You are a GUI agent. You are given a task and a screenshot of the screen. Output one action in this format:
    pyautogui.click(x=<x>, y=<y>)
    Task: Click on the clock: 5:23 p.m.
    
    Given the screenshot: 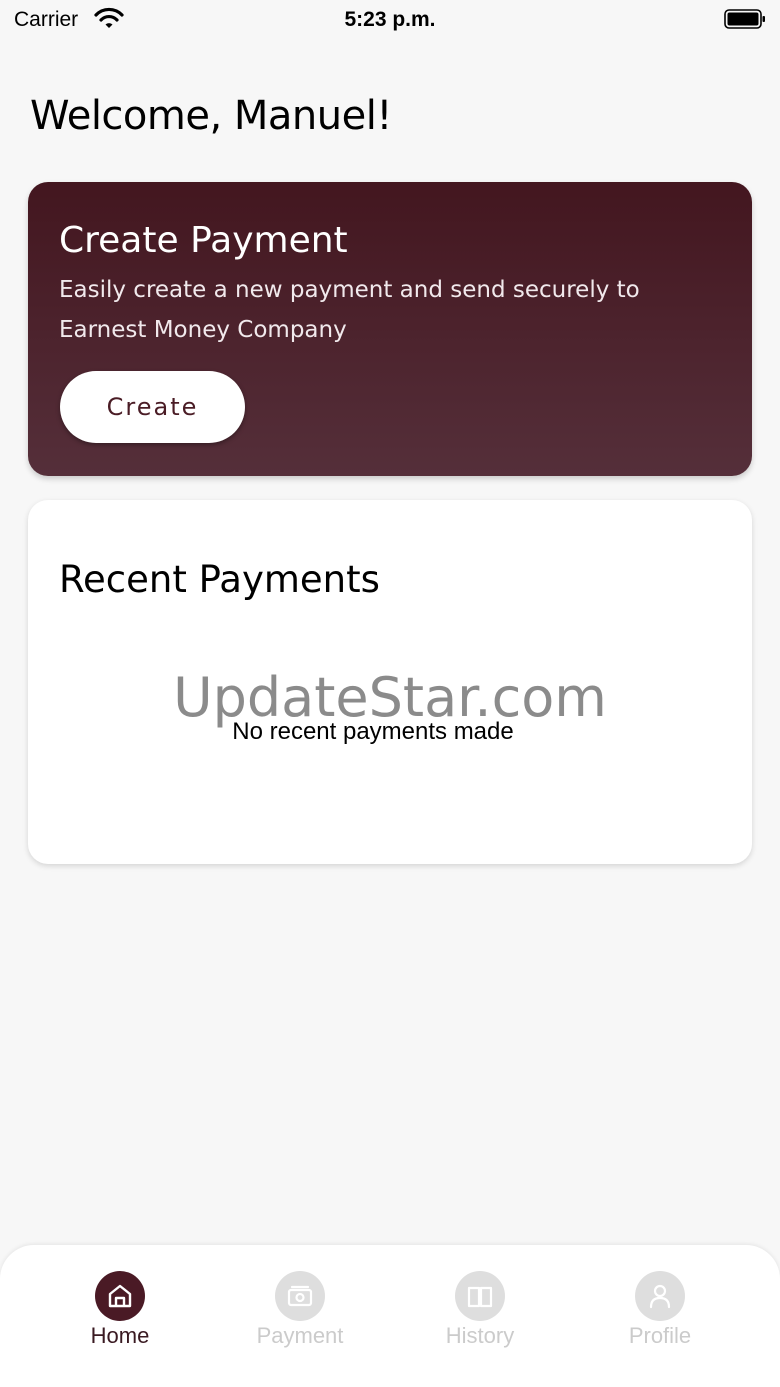 What is the action you would take?
    pyautogui.click(x=390, y=19)
    